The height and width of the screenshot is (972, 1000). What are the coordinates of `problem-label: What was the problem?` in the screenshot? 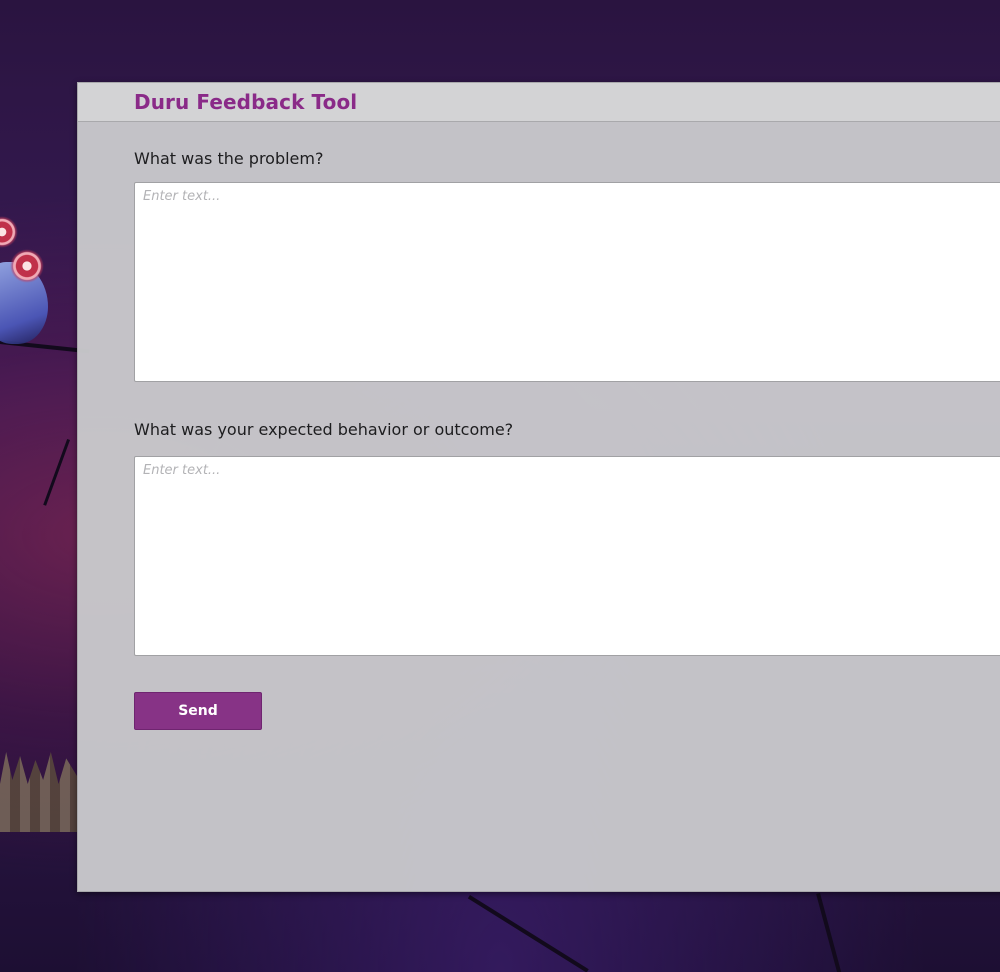 It's located at (229, 158).